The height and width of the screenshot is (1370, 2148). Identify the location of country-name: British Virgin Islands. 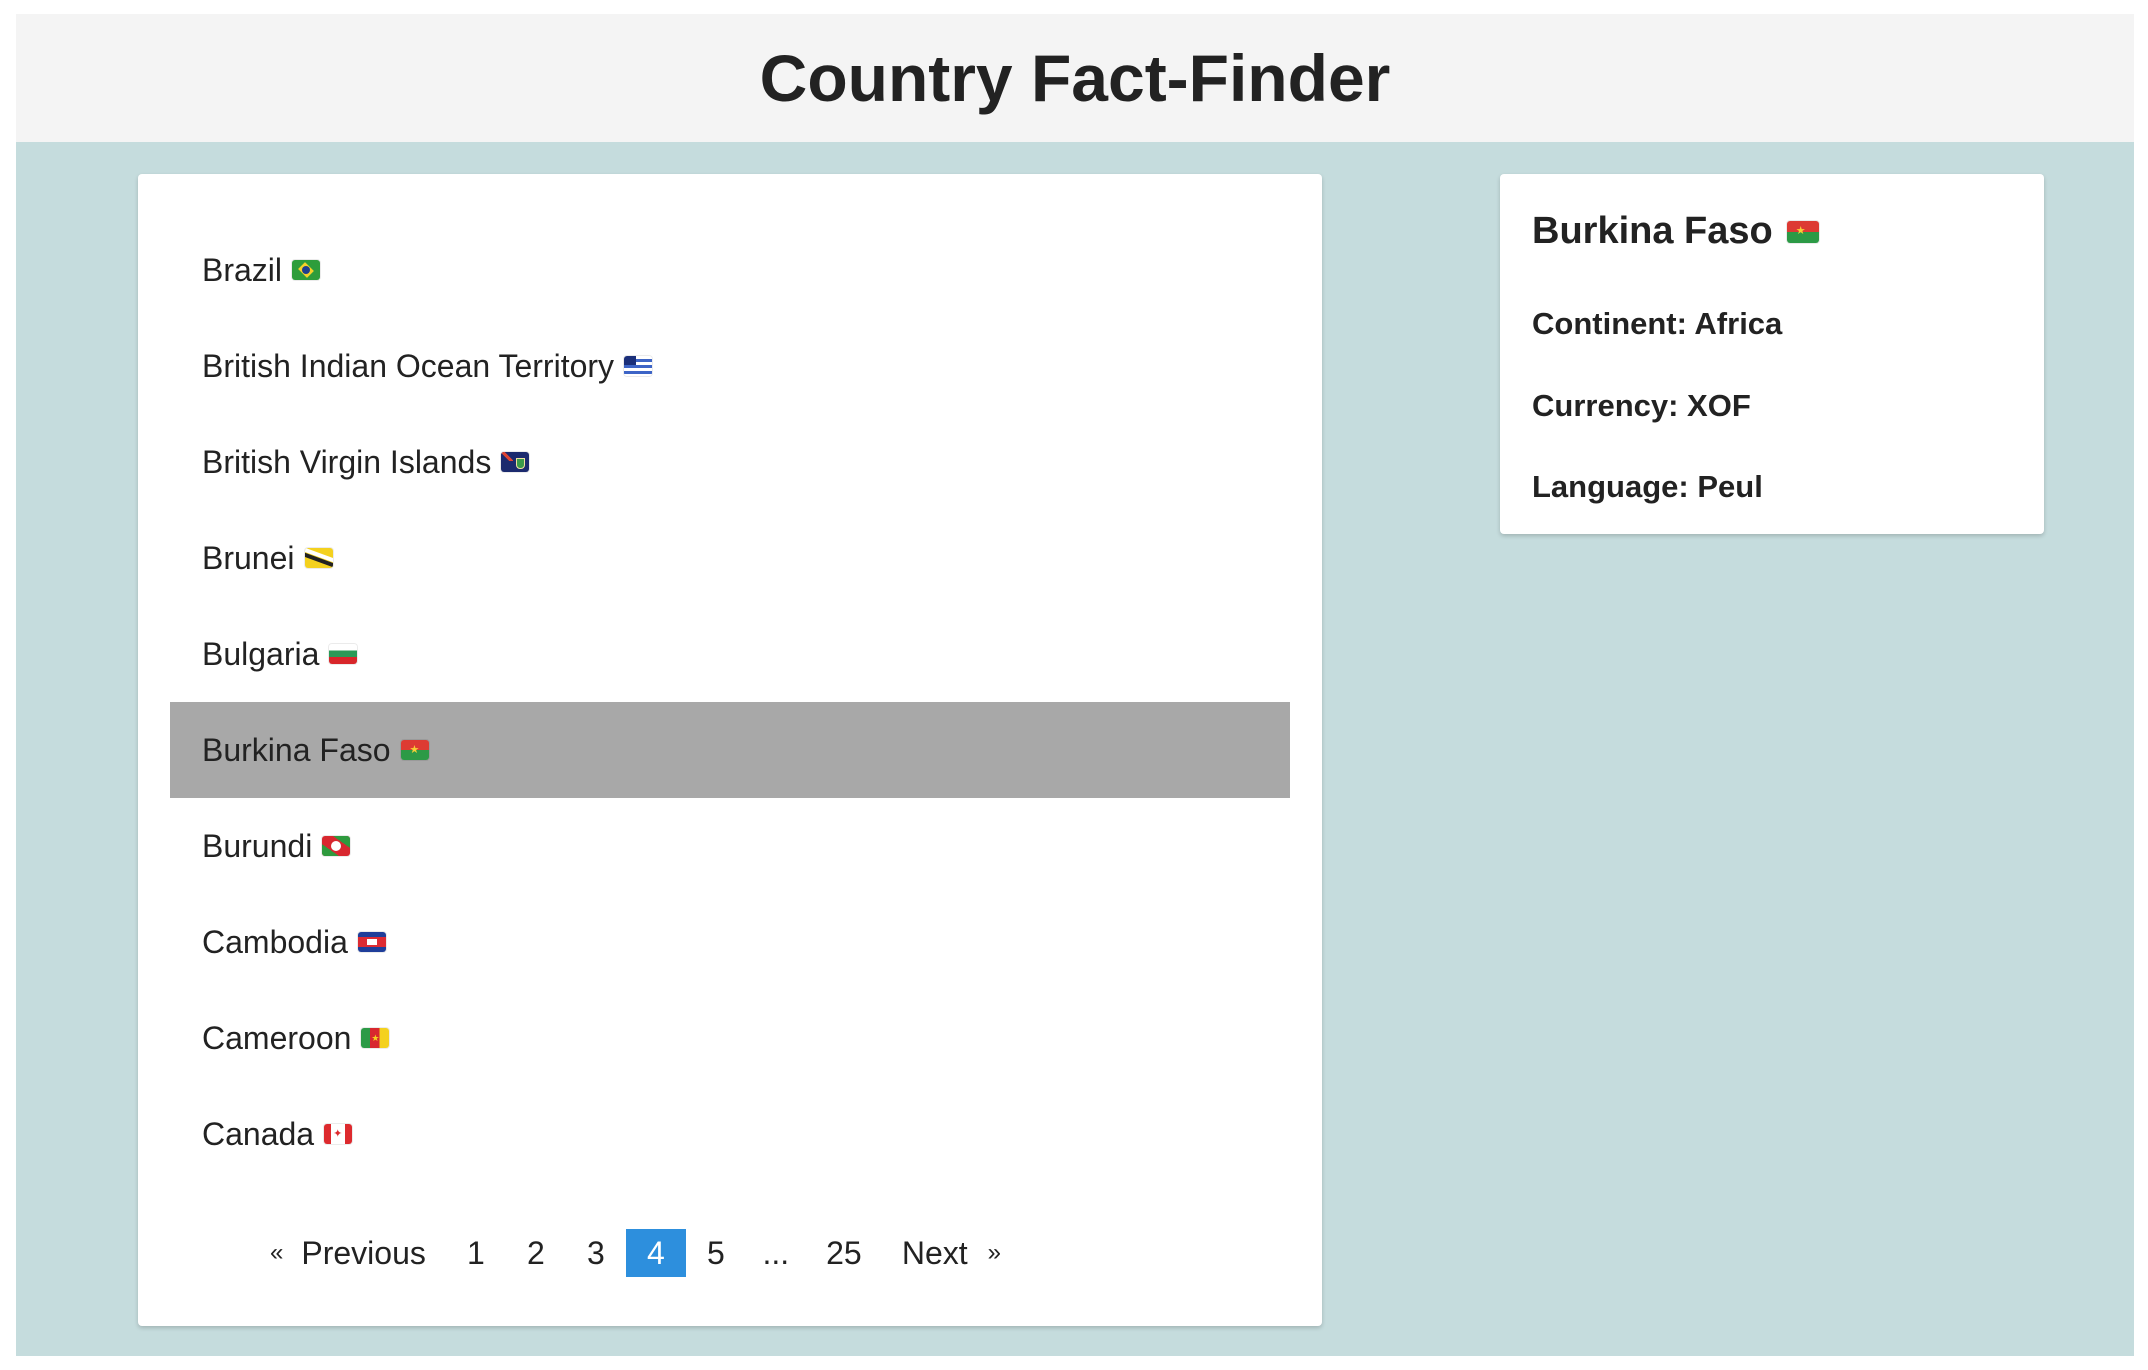
(347, 461).